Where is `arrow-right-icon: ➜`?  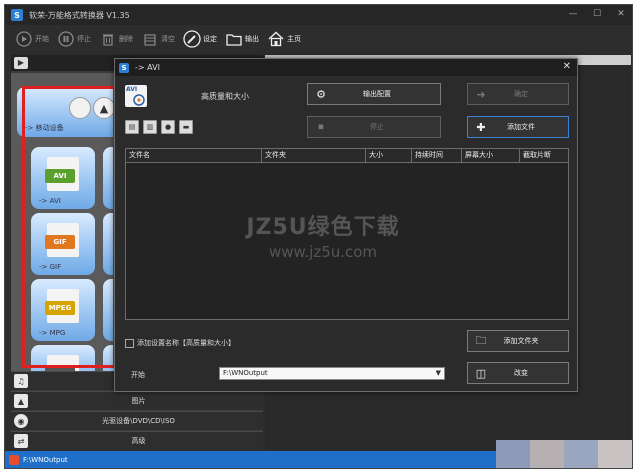
arrow-right-icon: ➜ is located at coordinates (481, 94).